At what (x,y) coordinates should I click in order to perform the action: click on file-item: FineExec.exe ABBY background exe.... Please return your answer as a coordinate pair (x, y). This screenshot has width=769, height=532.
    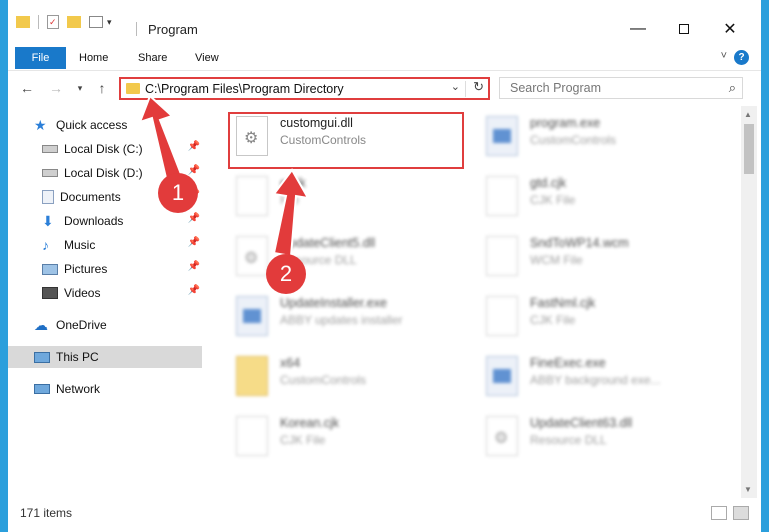
    Looking at the image, I should click on (600, 376).